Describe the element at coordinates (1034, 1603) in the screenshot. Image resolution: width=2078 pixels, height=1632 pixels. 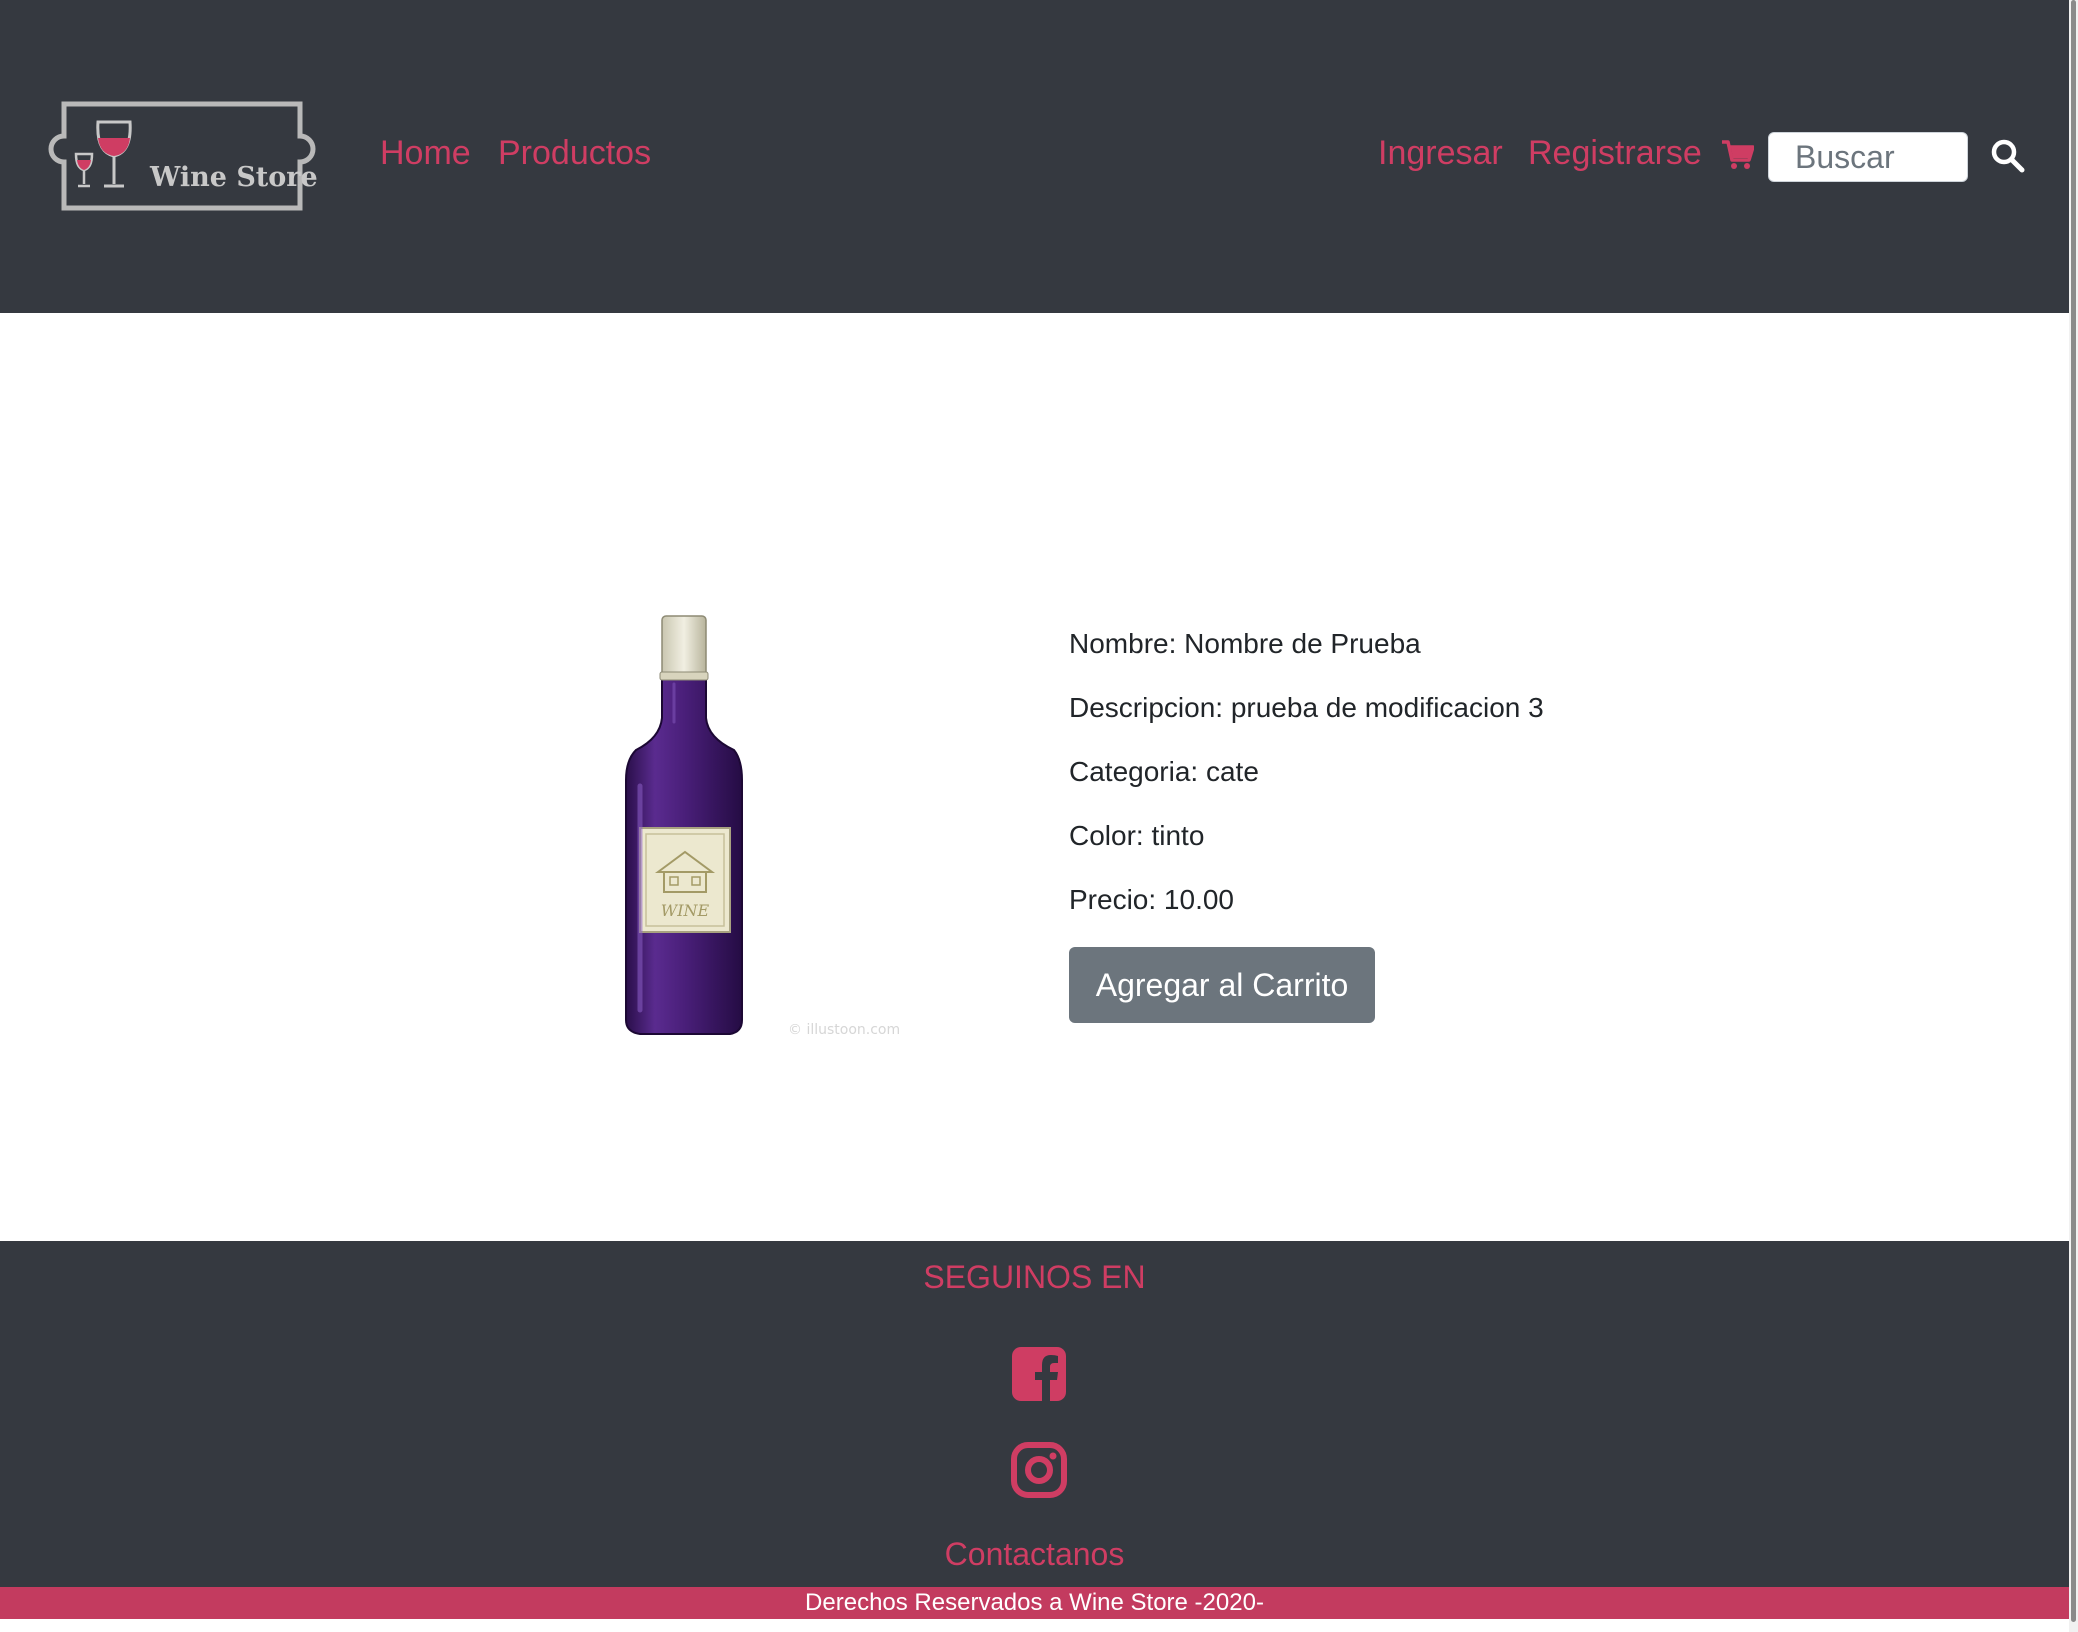
I see `copyright-bar: Derechos Reservados a Wine Store -2020-` at that location.